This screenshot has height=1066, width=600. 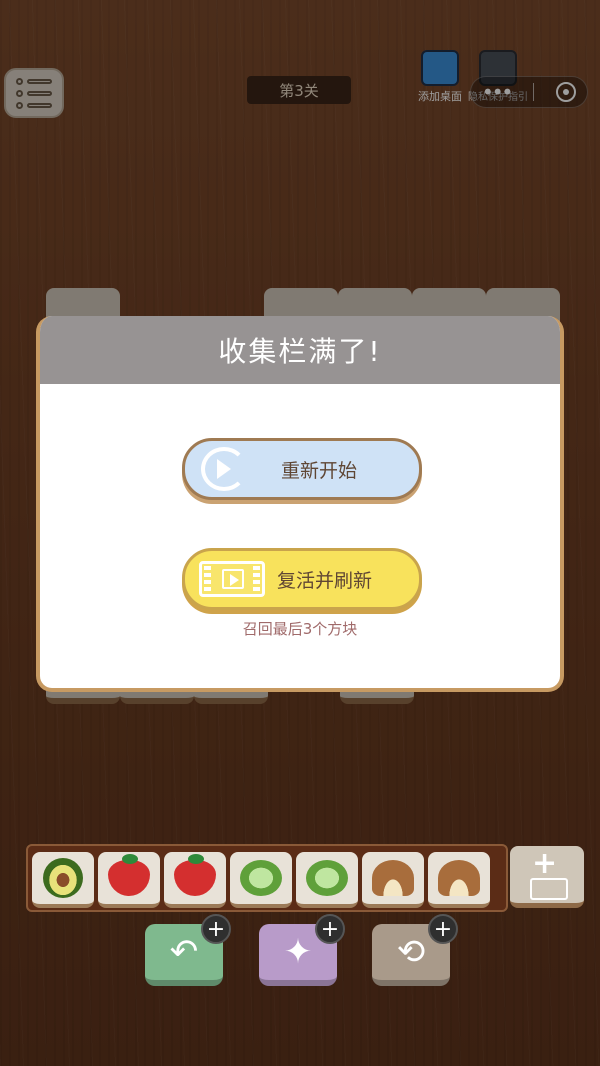 I want to click on plus-icon: +, so click(x=545, y=863).